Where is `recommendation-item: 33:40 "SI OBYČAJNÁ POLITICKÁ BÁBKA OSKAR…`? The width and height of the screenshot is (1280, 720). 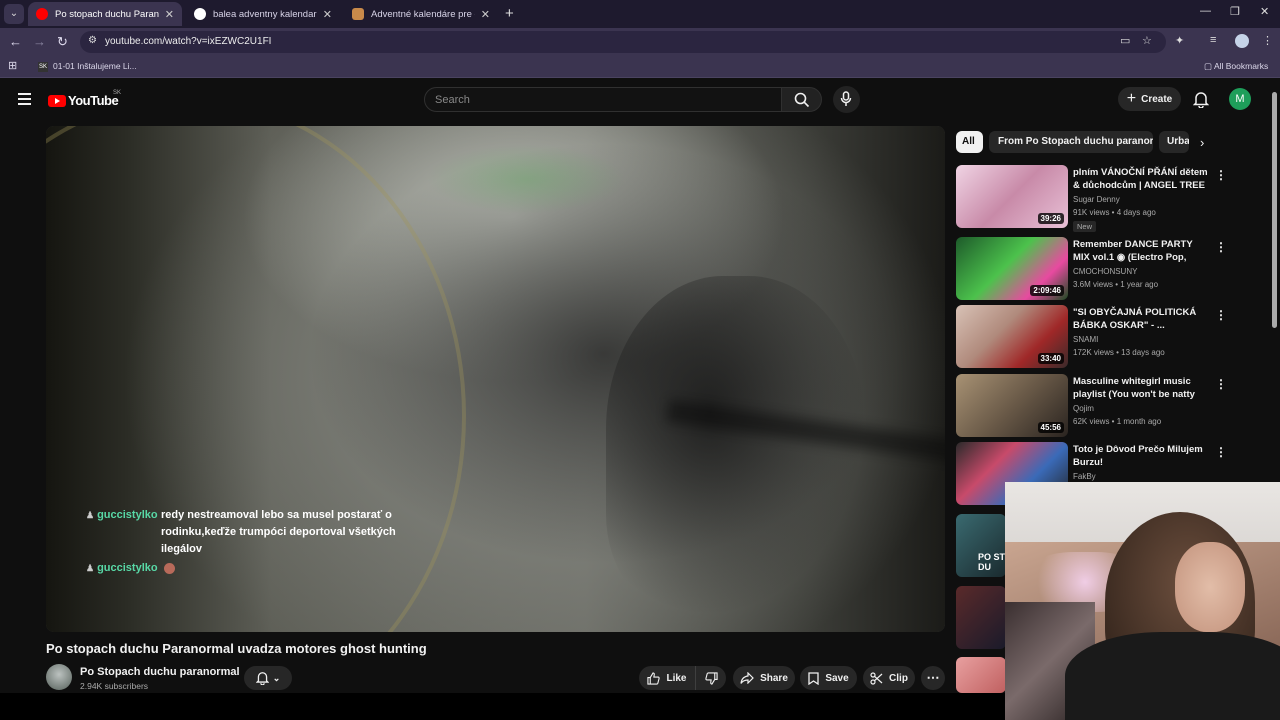
recommendation-item: 33:40 "SI OBYČAJNÁ POLITICKÁ BÁBKA OSKAR… is located at coordinates (1091, 337).